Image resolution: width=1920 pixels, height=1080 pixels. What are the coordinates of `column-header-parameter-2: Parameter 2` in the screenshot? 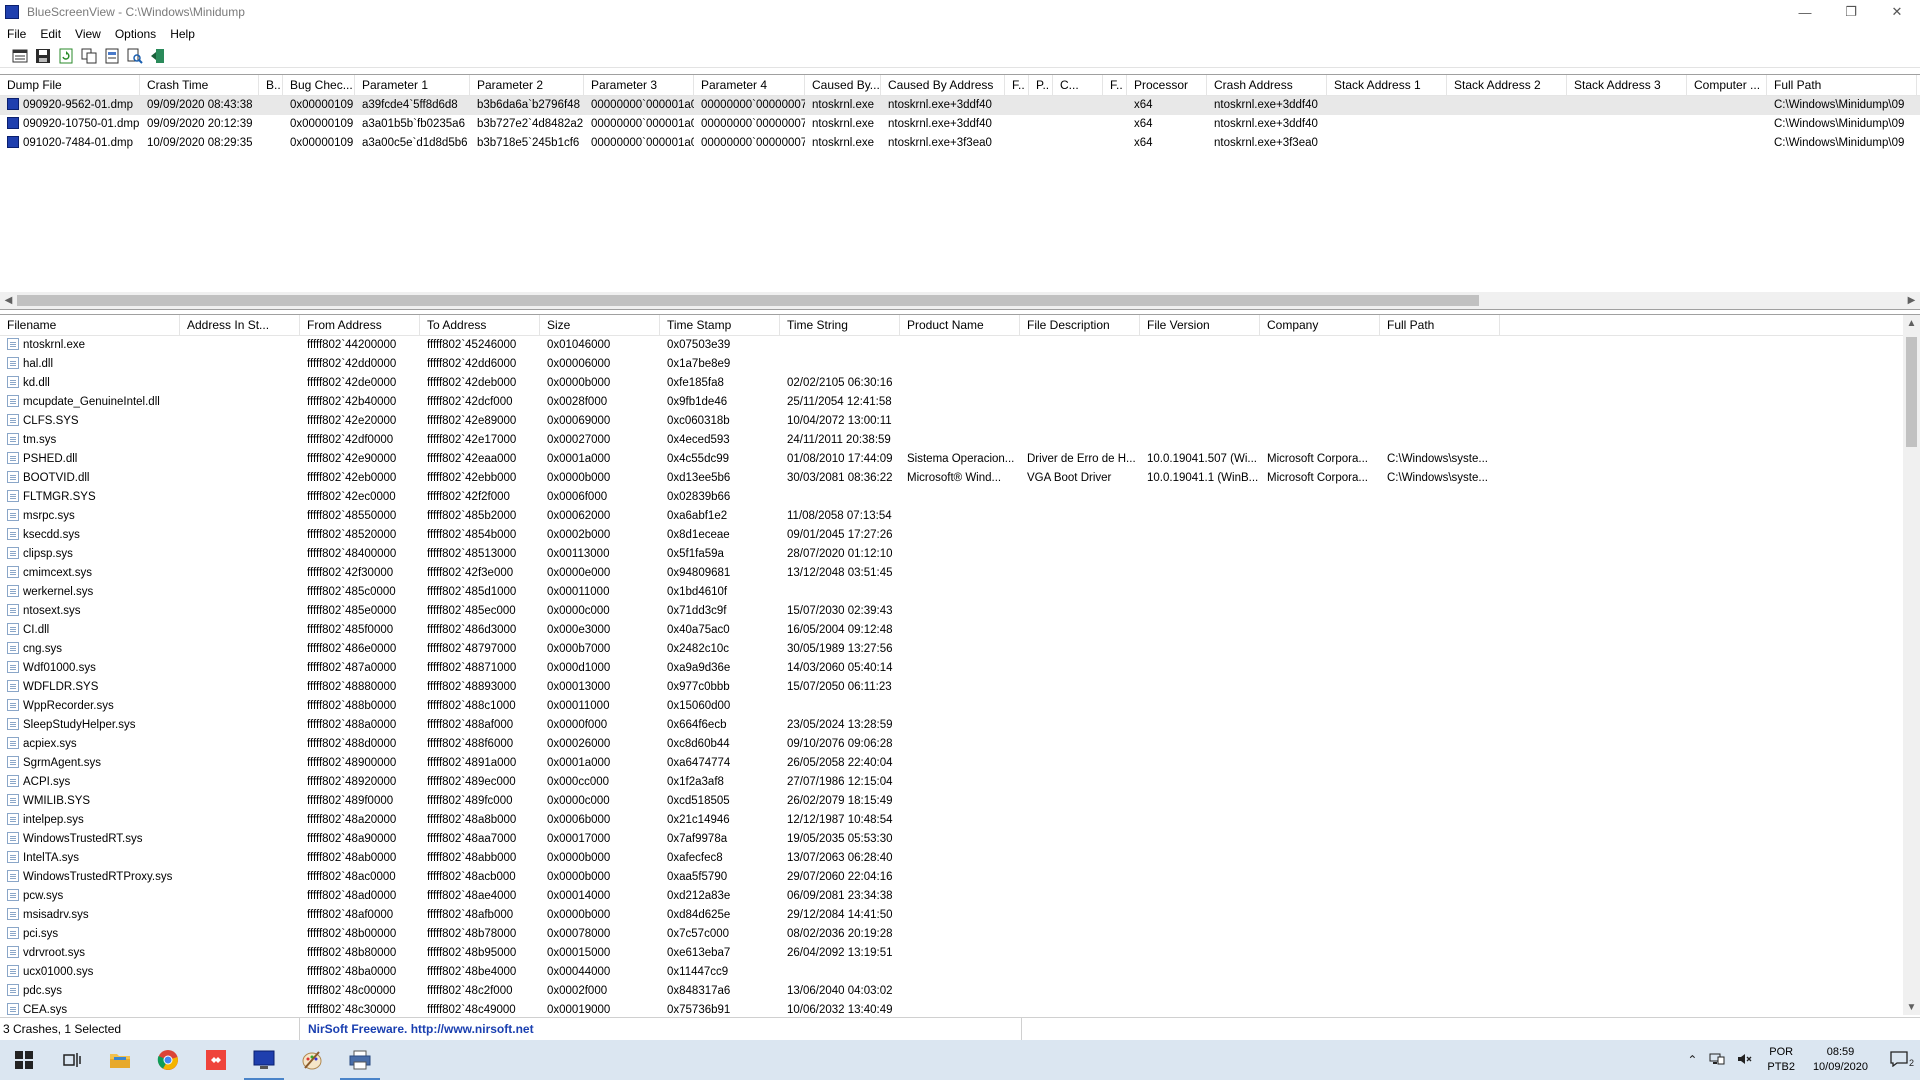 It's located at (527, 85).